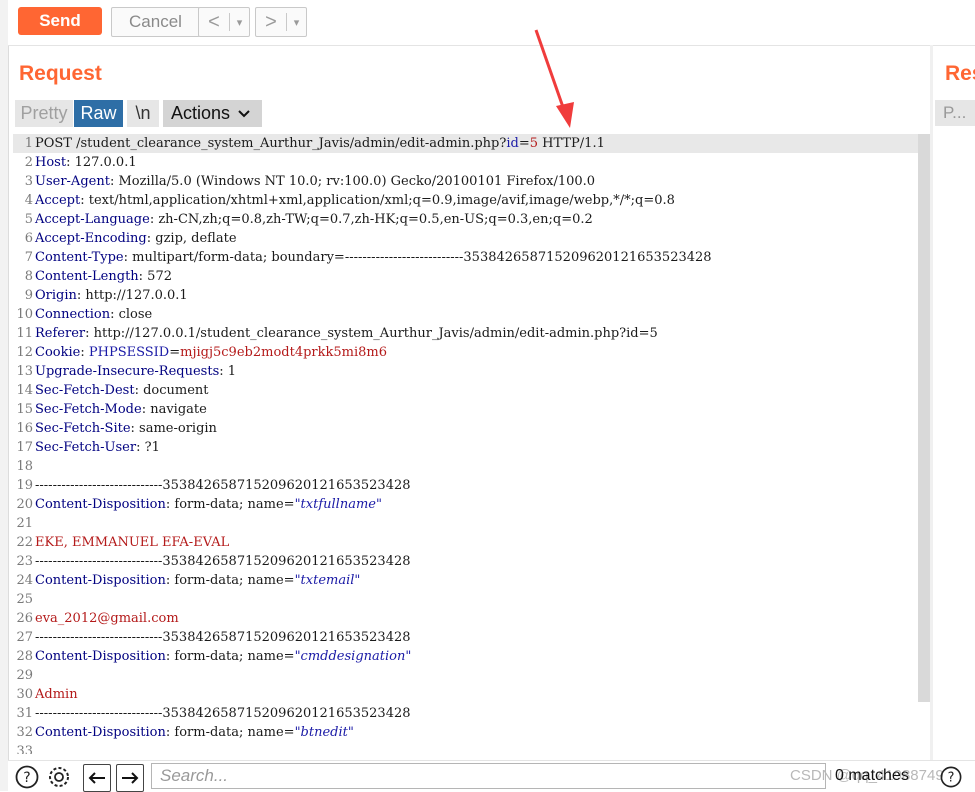 The image size is (975, 792). Describe the element at coordinates (244, 114) in the screenshot. I see `chevron-down-icon` at that location.